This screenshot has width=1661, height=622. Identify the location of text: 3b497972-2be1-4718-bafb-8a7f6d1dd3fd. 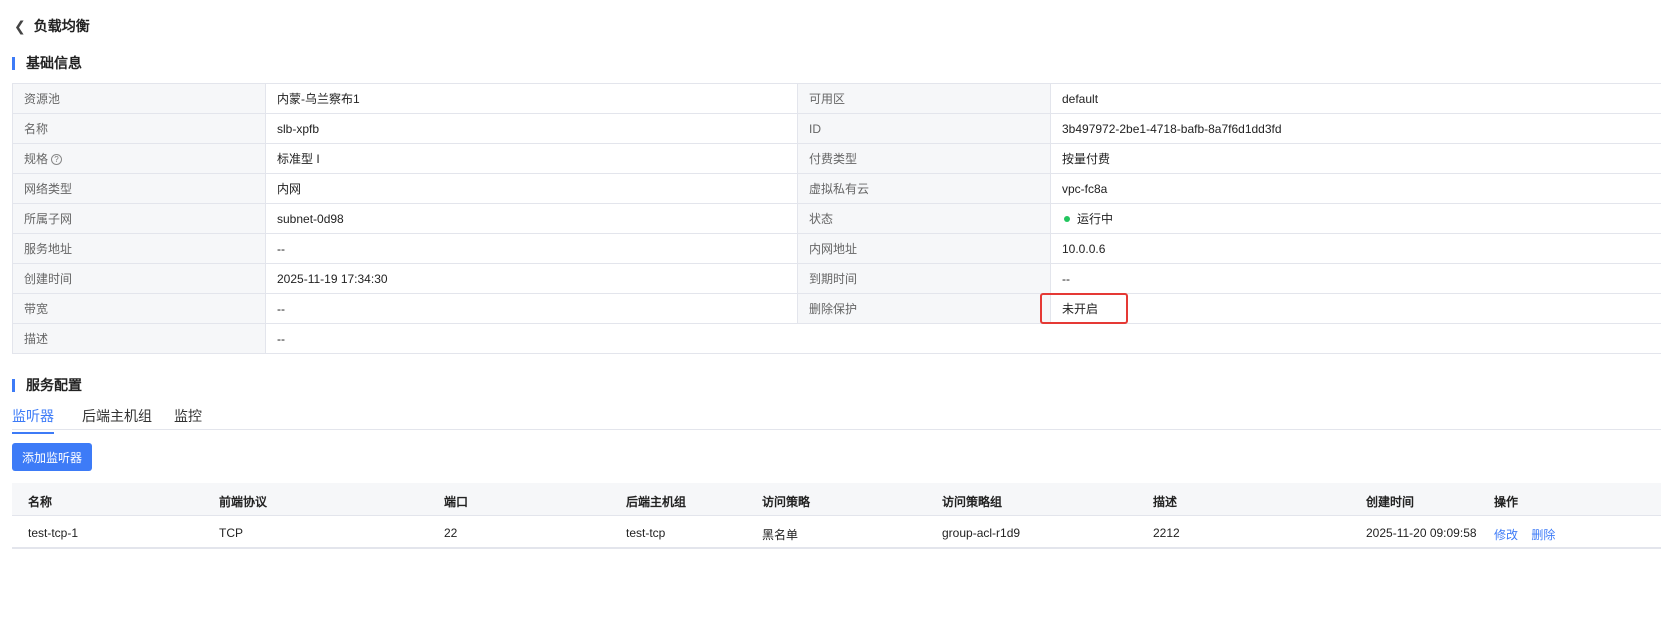
(1172, 128).